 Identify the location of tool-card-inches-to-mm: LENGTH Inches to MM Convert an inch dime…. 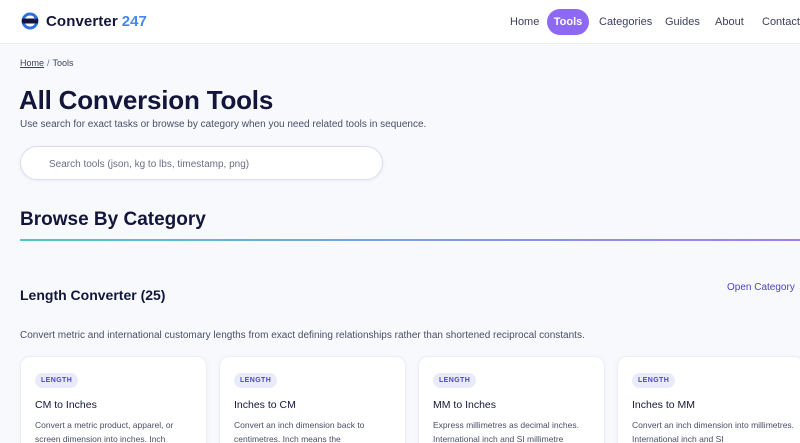
(708, 399).